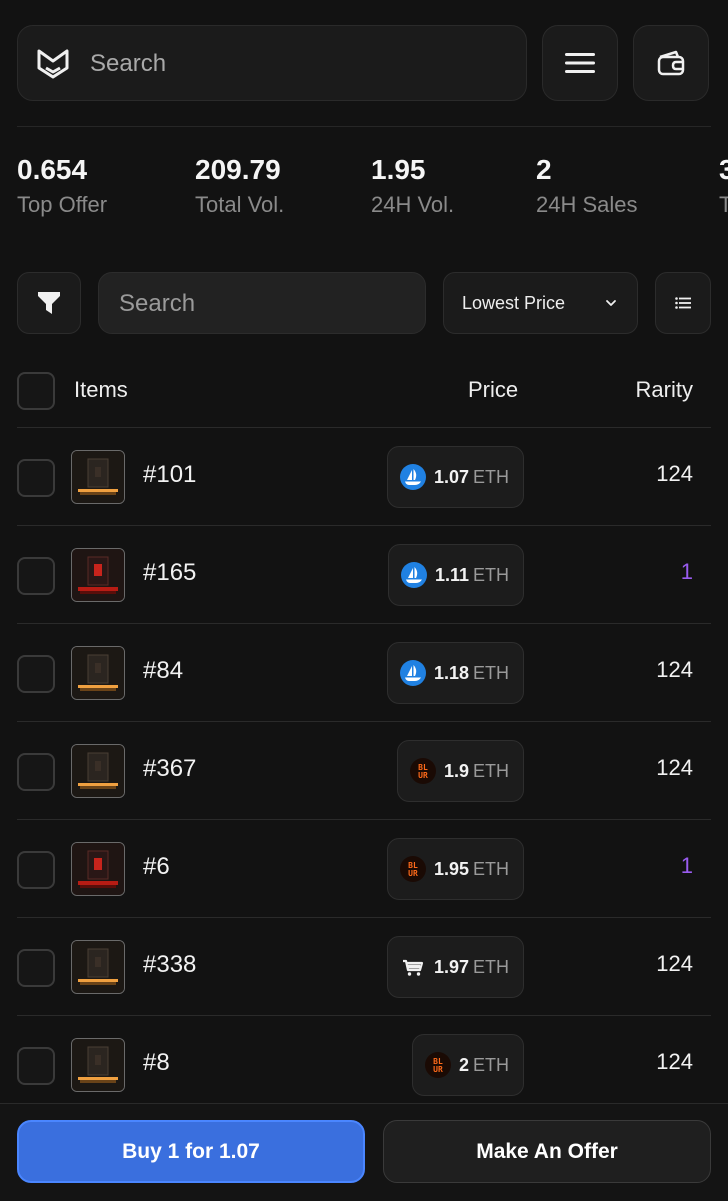 The image size is (728, 1201). I want to click on brand-logo-icon, so click(53, 64).